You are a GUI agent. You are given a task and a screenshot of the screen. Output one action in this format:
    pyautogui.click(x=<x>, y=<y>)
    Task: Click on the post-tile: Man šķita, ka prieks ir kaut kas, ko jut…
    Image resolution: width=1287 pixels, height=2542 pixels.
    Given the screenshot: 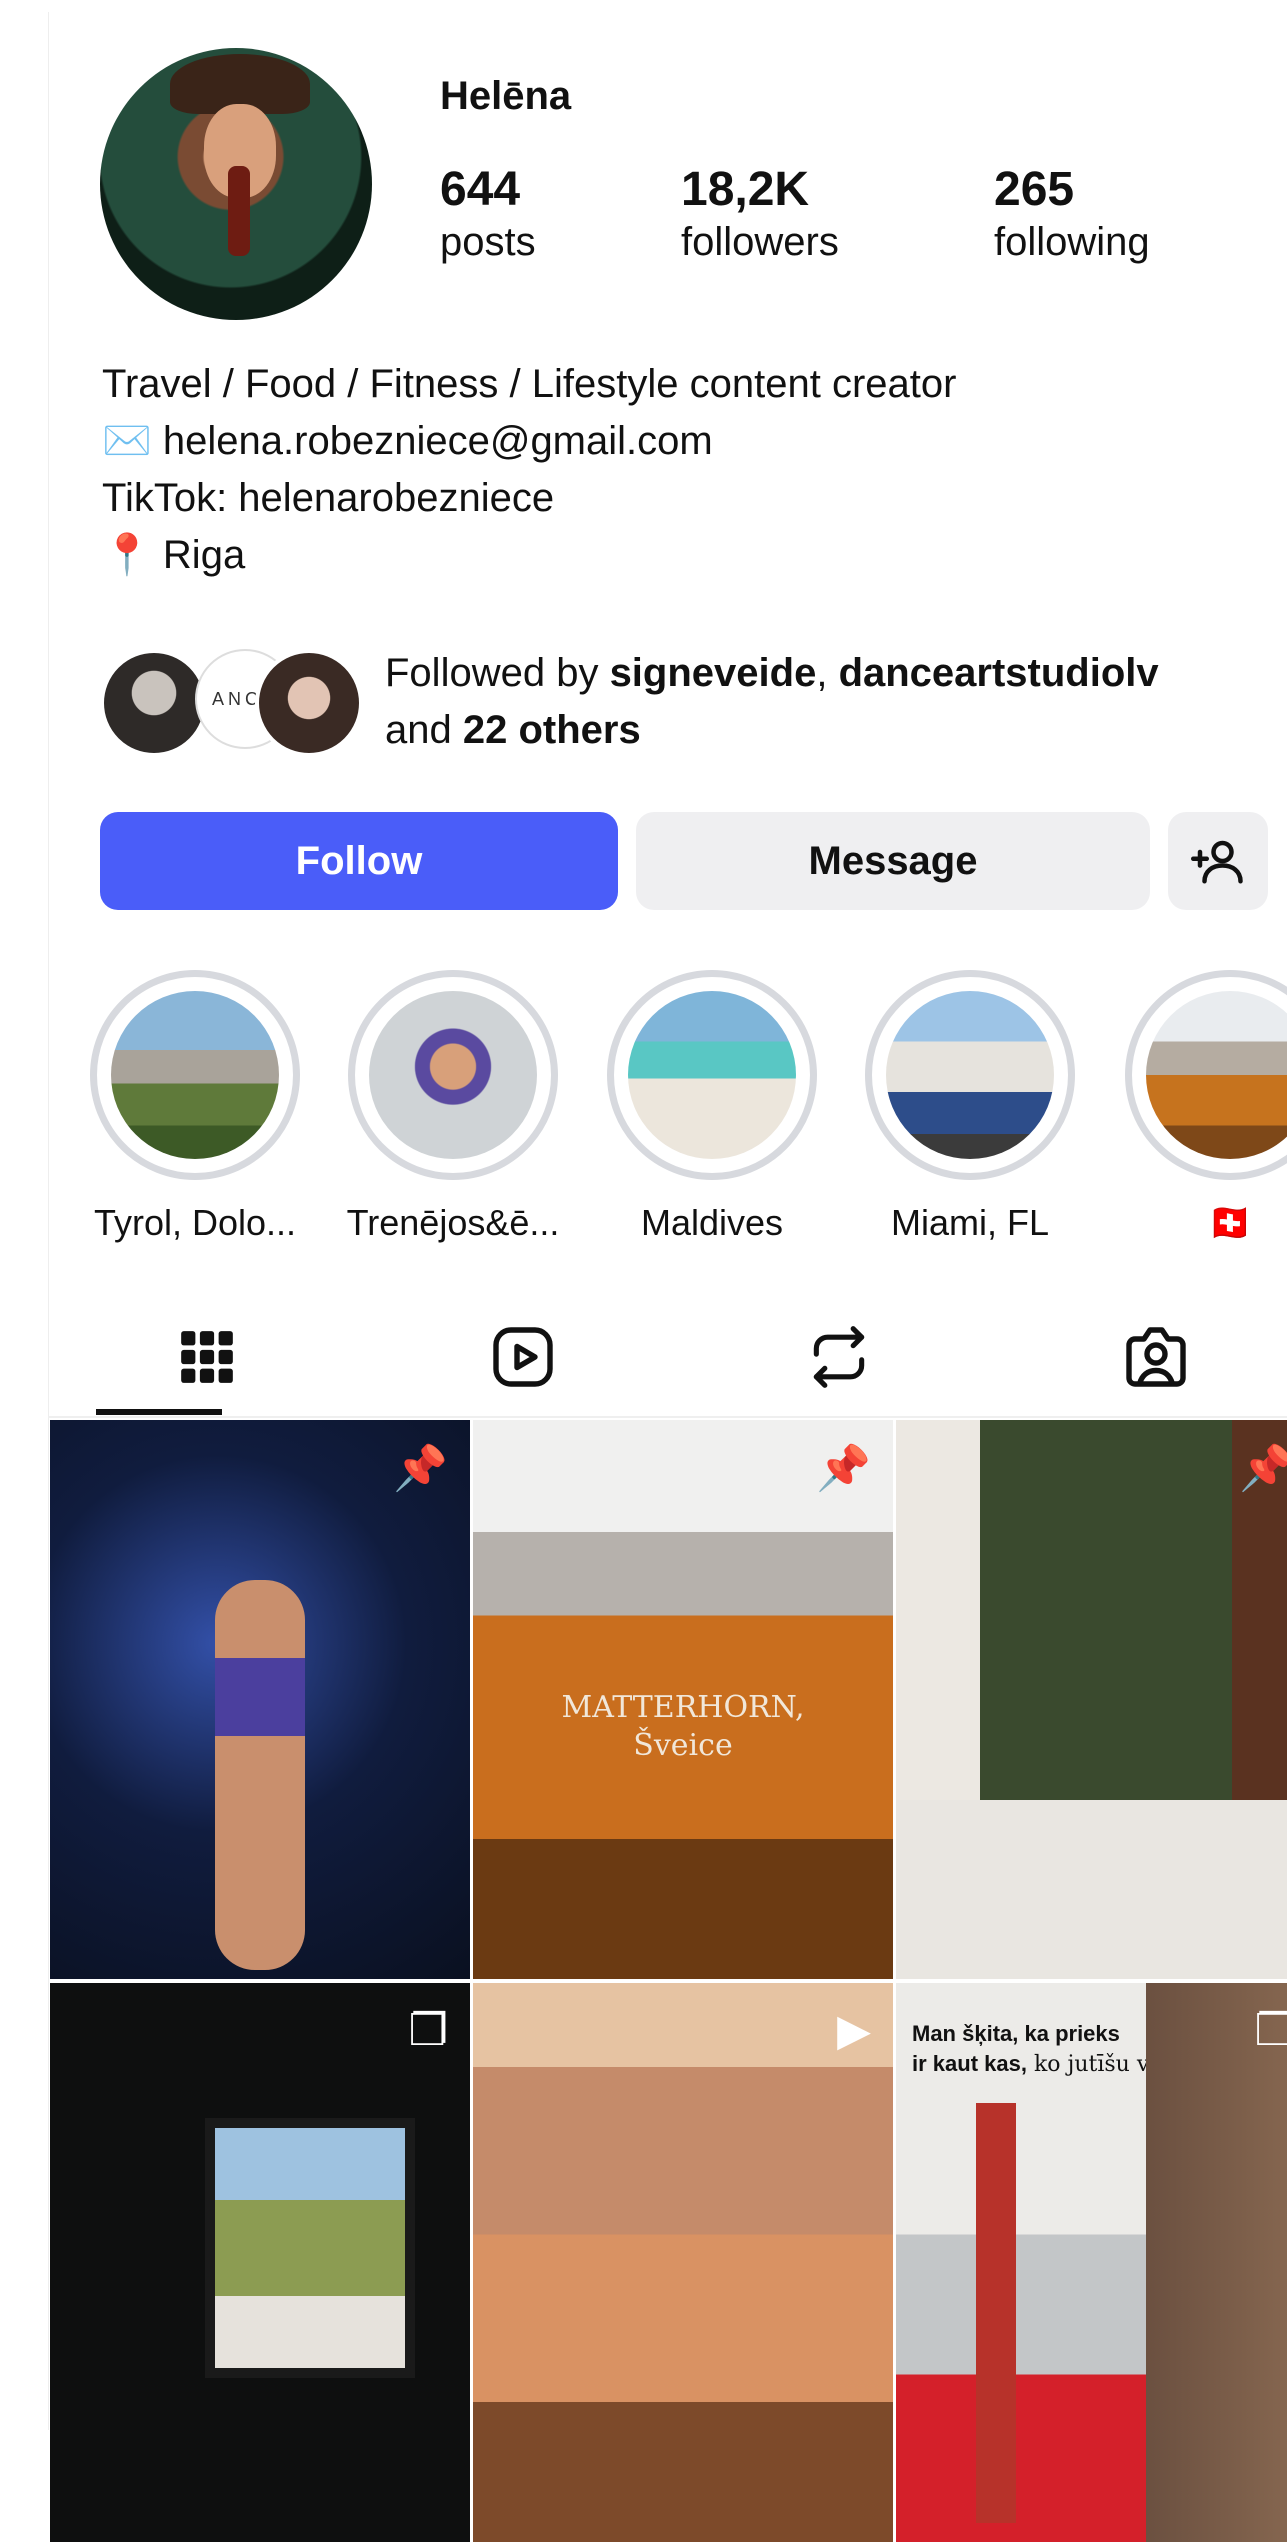 What is the action you would take?
    pyautogui.click(x=1091, y=2262)
    